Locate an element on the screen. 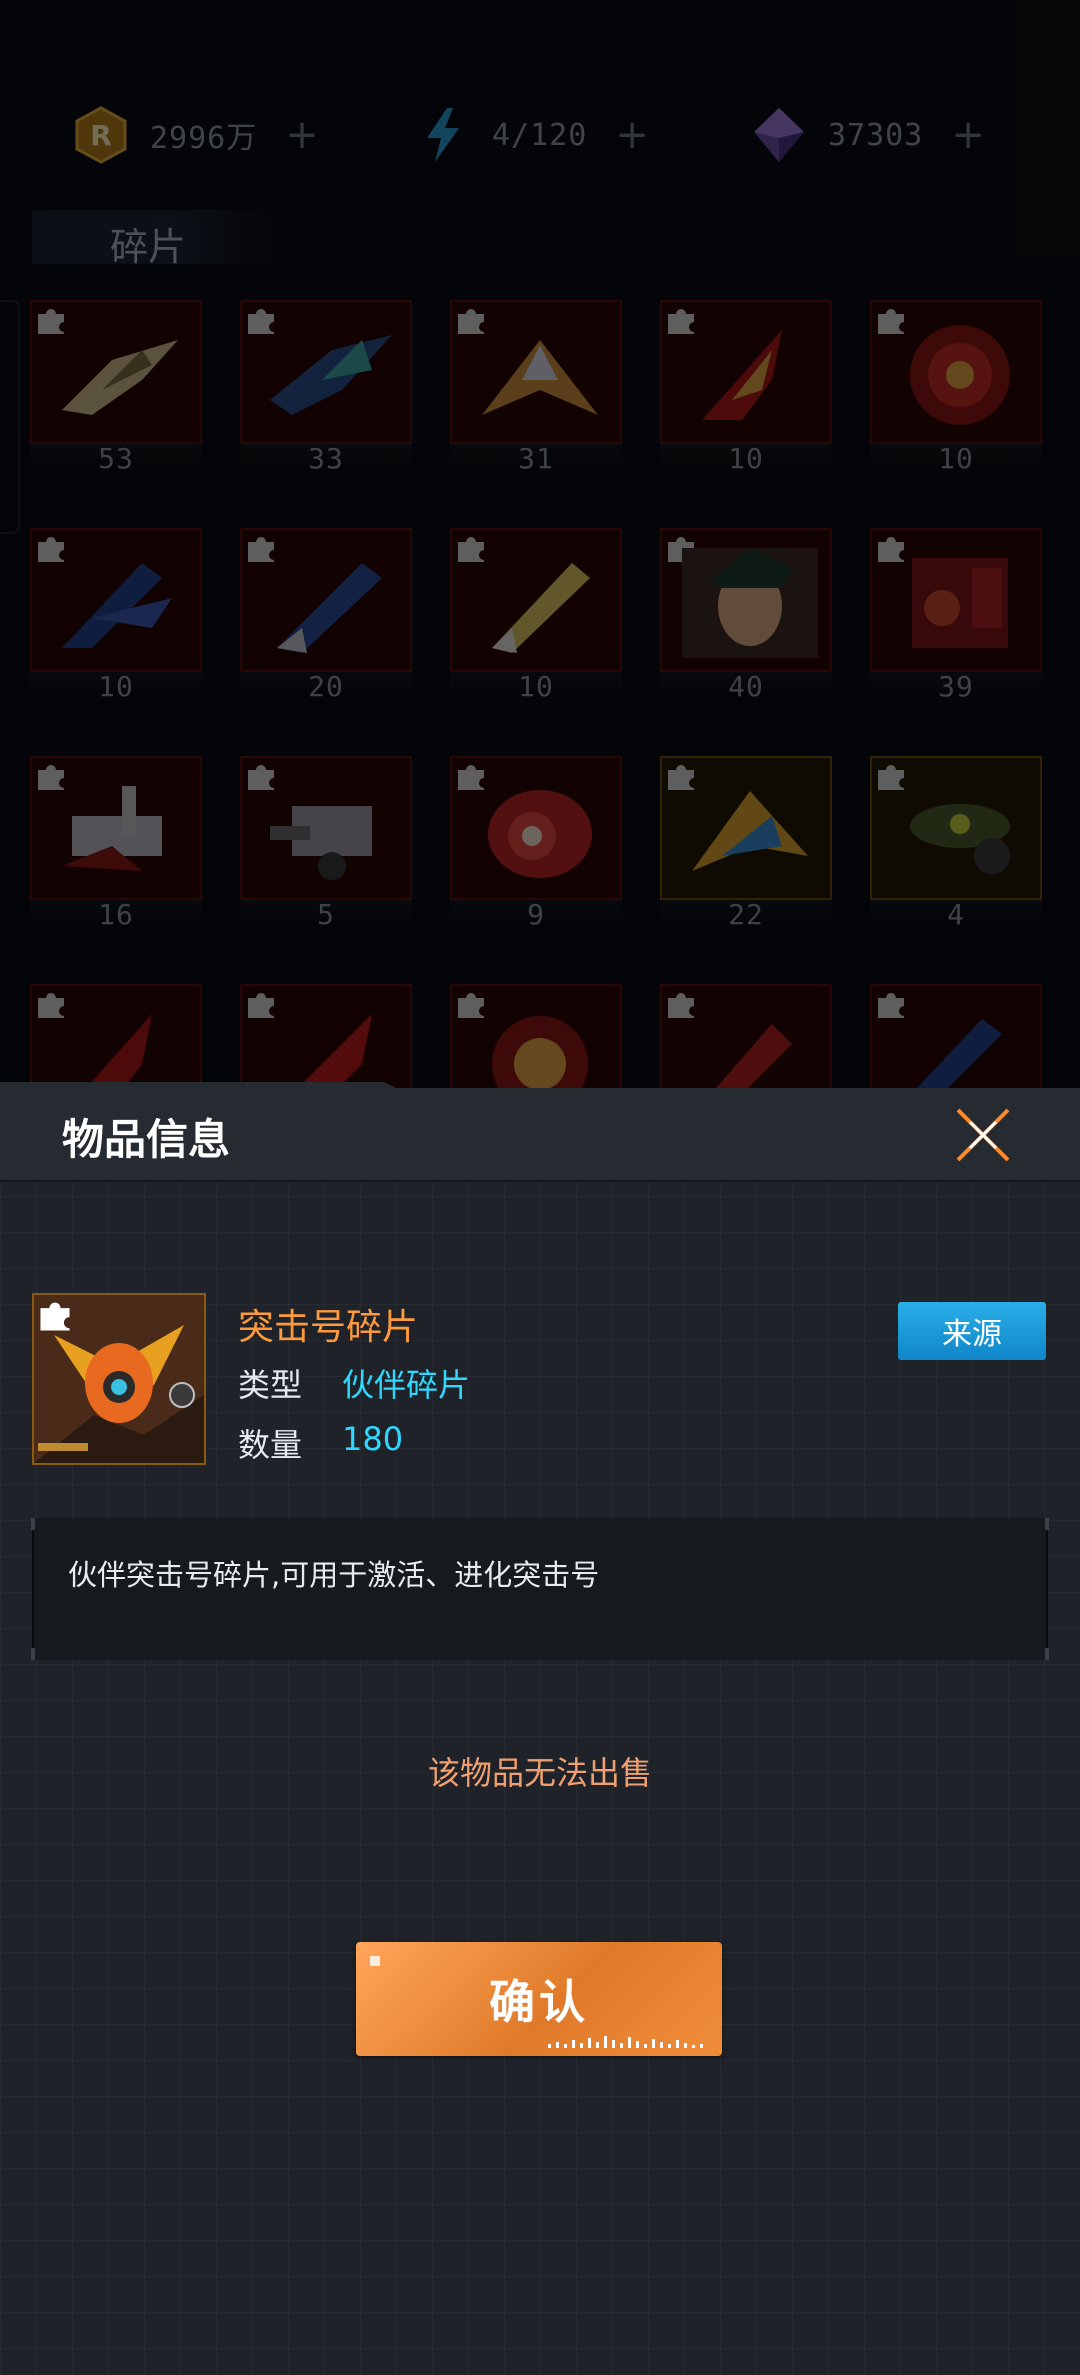 This screenshot has height=2375, width=1080. currency-energy: 4/120 + is located at coordinates (531, 135).